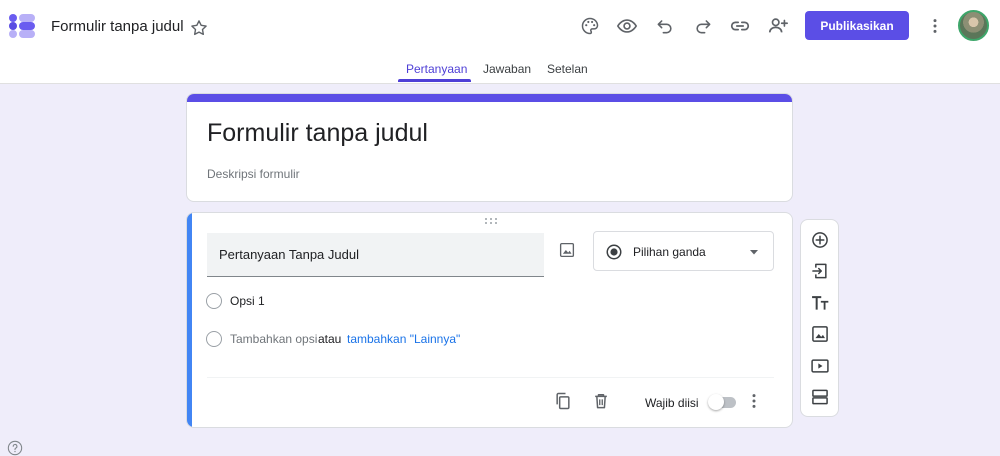 This screenshot has height=456, width=1000. Describe the element at coordinates (820, 366) in the screenshot. I see `add-video-icon` at that location.